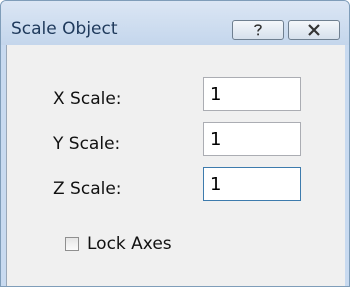 This screenshot has height=287, width=350. What do you see at coordinates (129, 244) in the screenshot?
I see `lock-axes-label: Lock Axes` at bounding box center [129, 244].